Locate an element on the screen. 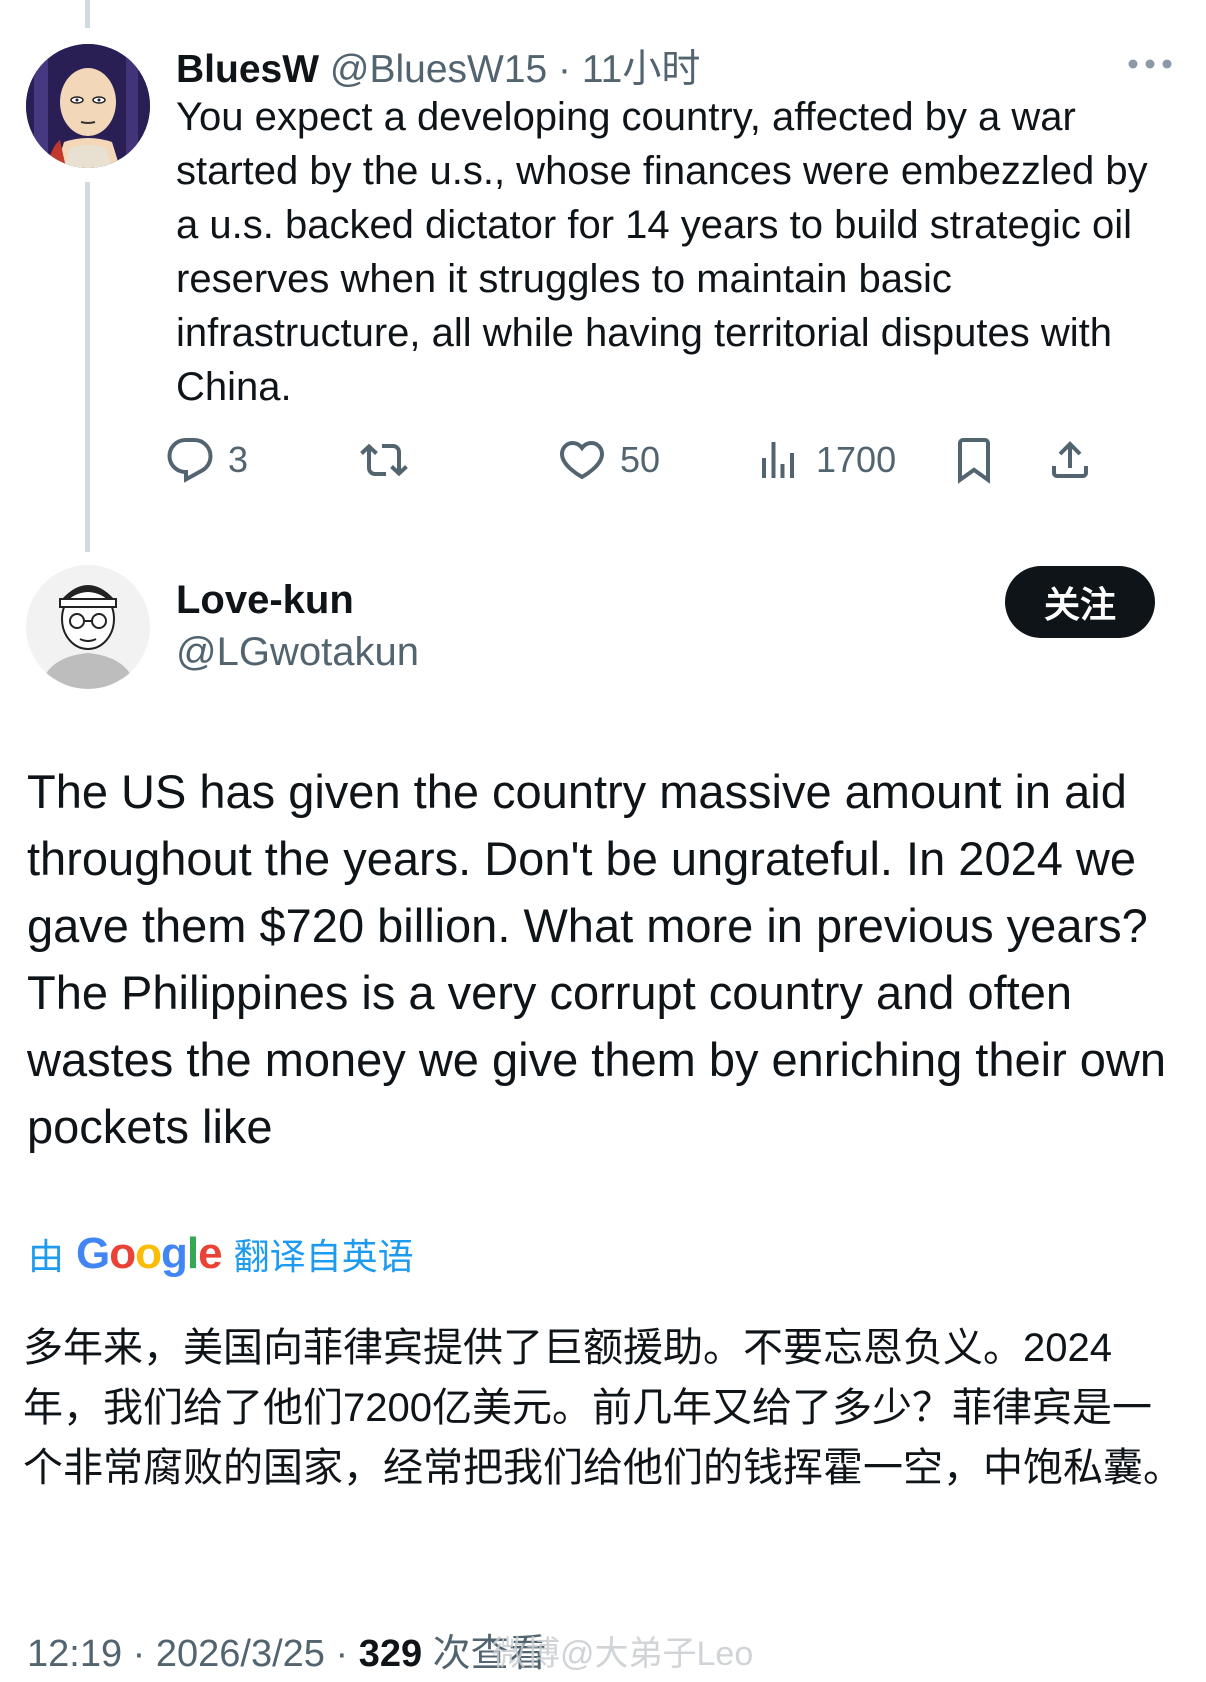 The image size is (1206, 1682). views-action: 1700 is located at coordinates (825, 460).